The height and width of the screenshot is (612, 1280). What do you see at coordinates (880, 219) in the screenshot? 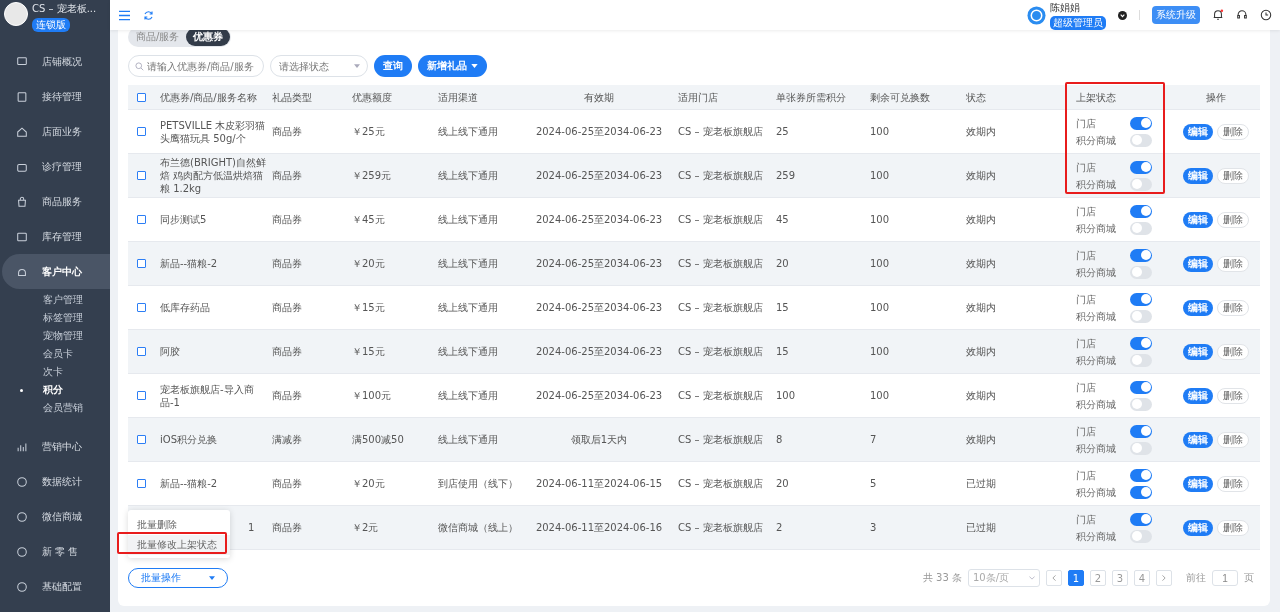
I see `table-cell-text: 100` at bounding box center [880, 219].